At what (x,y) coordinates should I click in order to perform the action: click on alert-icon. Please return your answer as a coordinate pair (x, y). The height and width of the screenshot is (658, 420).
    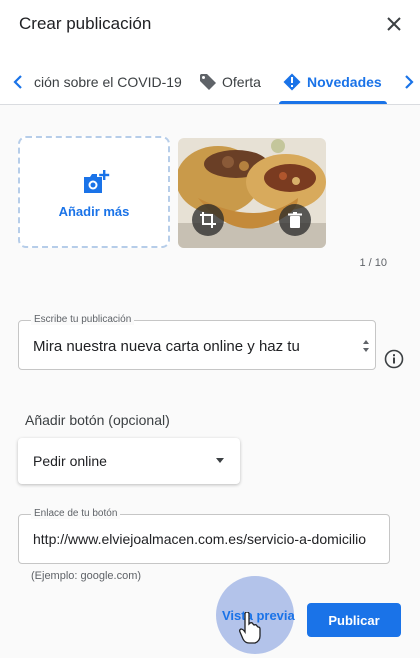
    Looking at the image, I should click on (292, 82).